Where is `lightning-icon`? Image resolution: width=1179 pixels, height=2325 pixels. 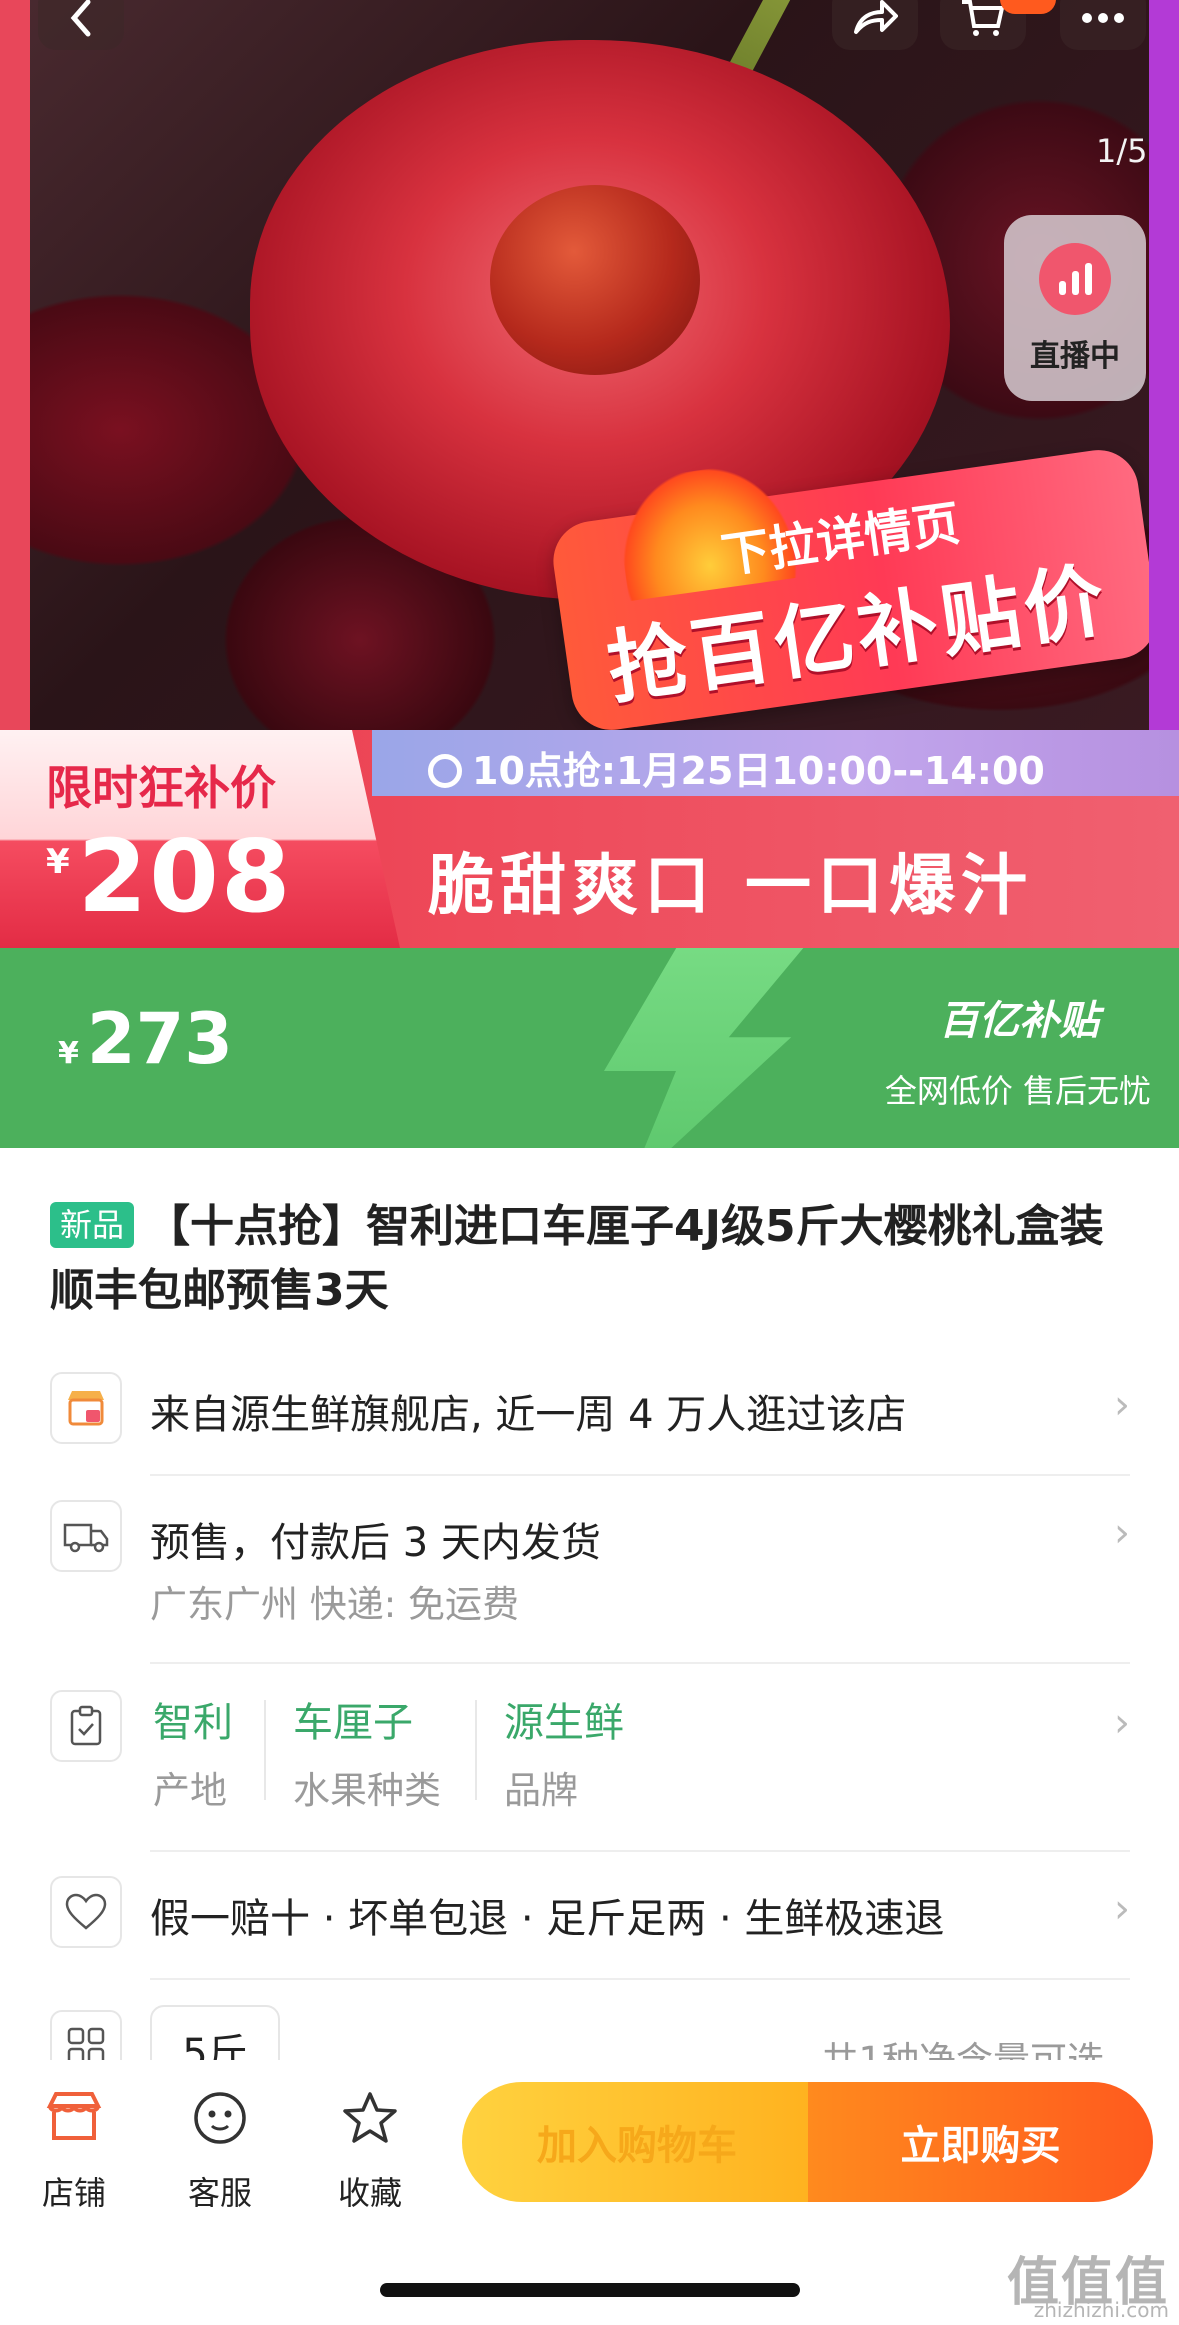 lightning-icon is located at coordinates (712, 1048).